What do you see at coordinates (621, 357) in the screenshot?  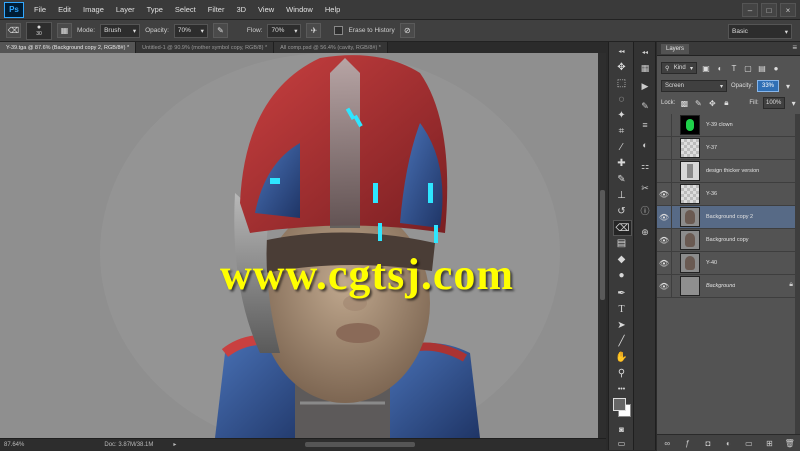 I see `hand-tool-icon: ✋` at bounding box center [621, 357].